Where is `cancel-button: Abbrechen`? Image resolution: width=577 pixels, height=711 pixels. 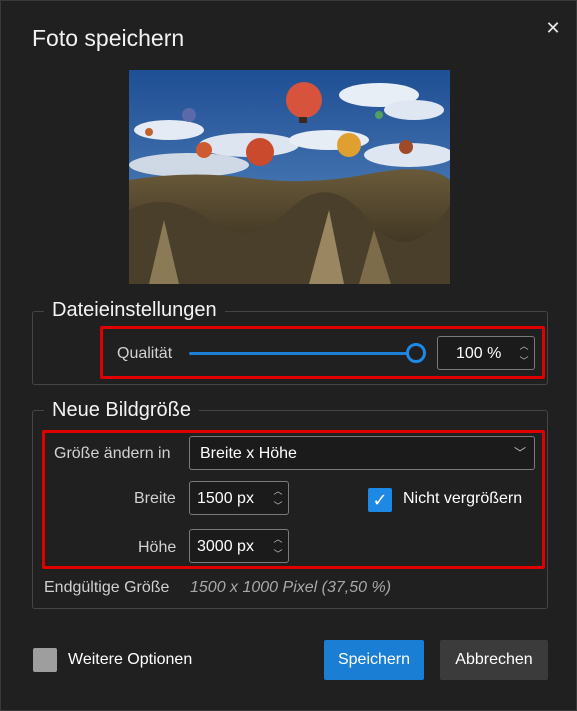 cancel-button: Abbrechen is located at coordinates (494, 660).